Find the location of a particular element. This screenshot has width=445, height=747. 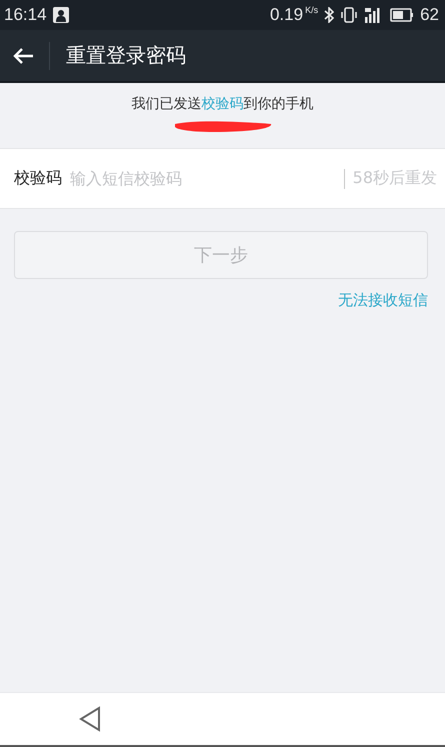

speed-unit: K/s is located at coordinates (311, 10).